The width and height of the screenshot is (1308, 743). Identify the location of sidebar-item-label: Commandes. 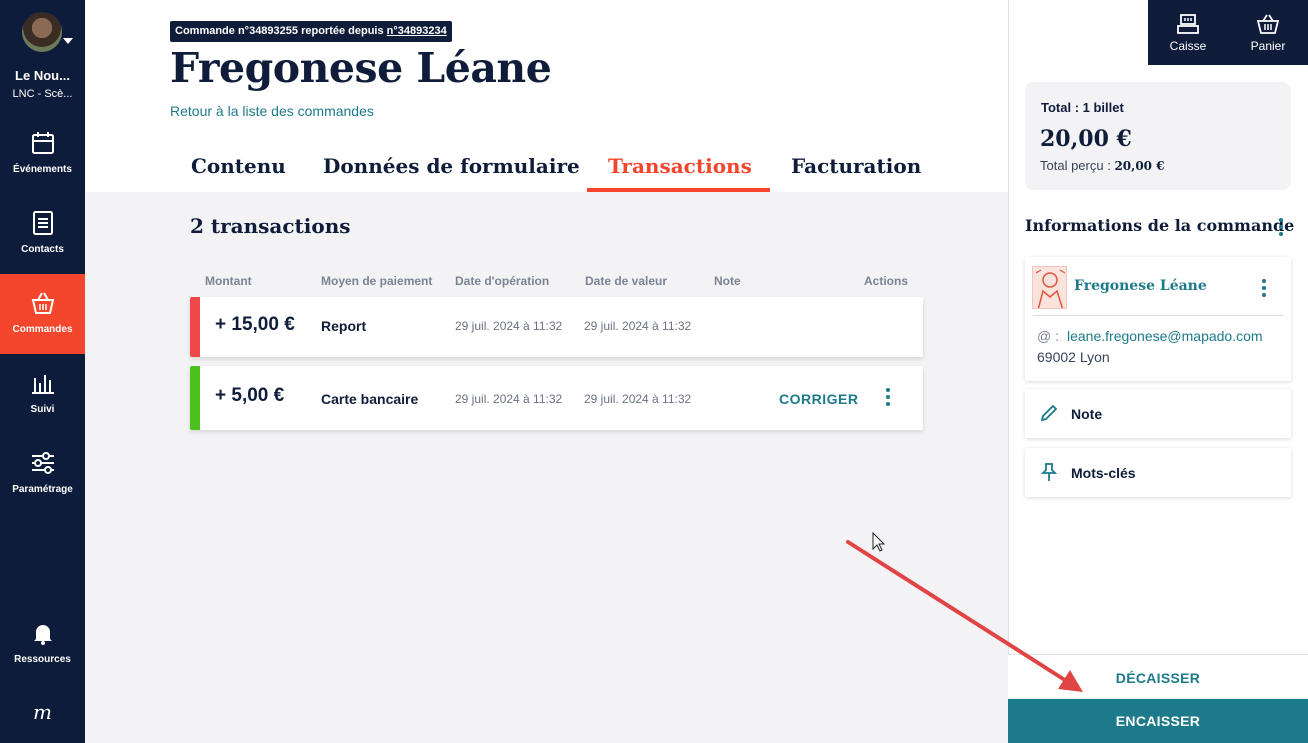
(42, 329).